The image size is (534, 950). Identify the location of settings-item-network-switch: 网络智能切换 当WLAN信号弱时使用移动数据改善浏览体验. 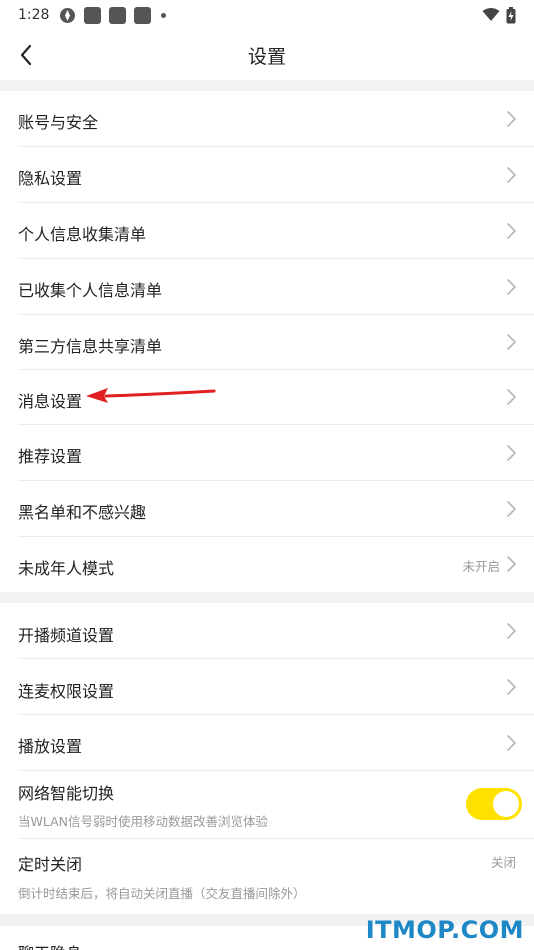
(267, 805).